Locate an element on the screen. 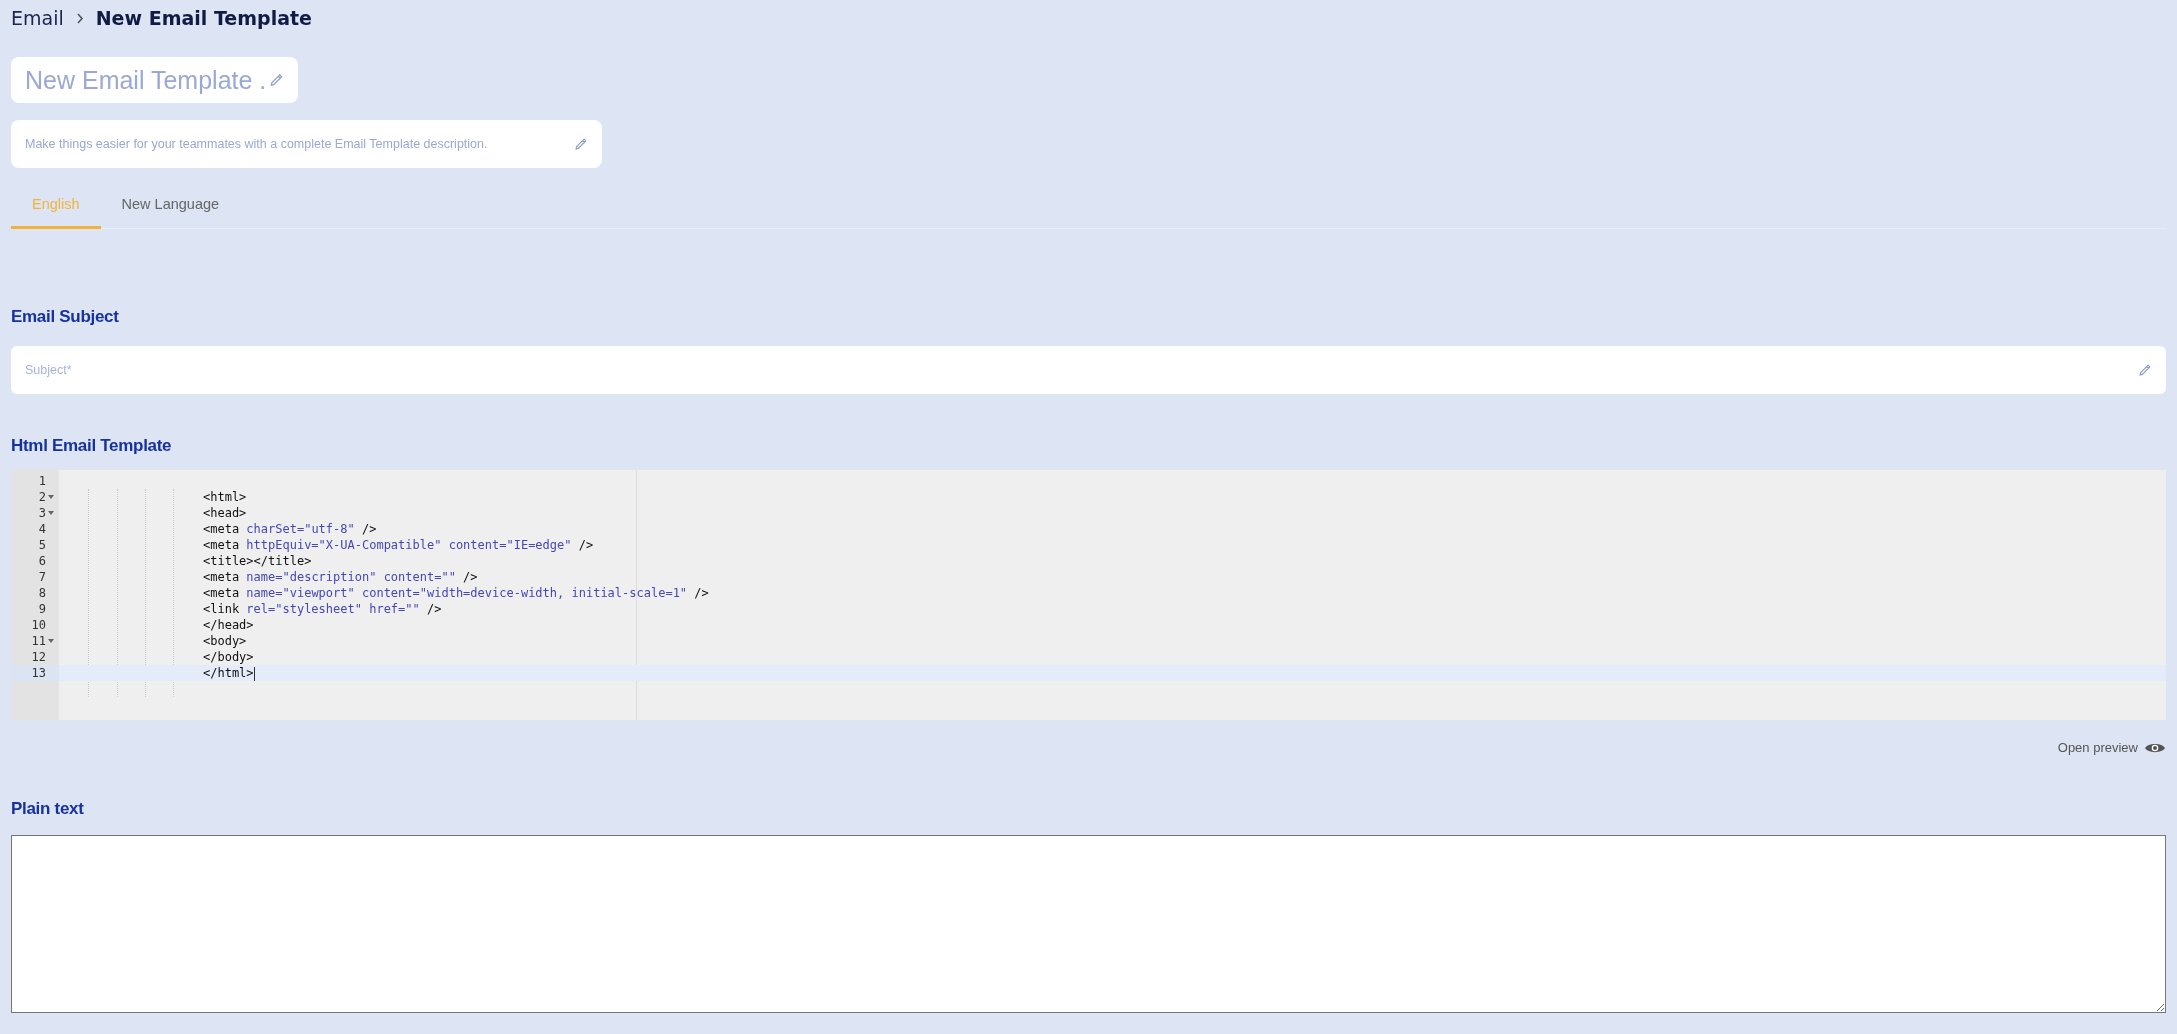 This screenshot has width=2177, height=1034. code-line: <meta httpEquiv="X-UA-Compatible" content="IE=edge" /> is located at coordinates (398, 545).